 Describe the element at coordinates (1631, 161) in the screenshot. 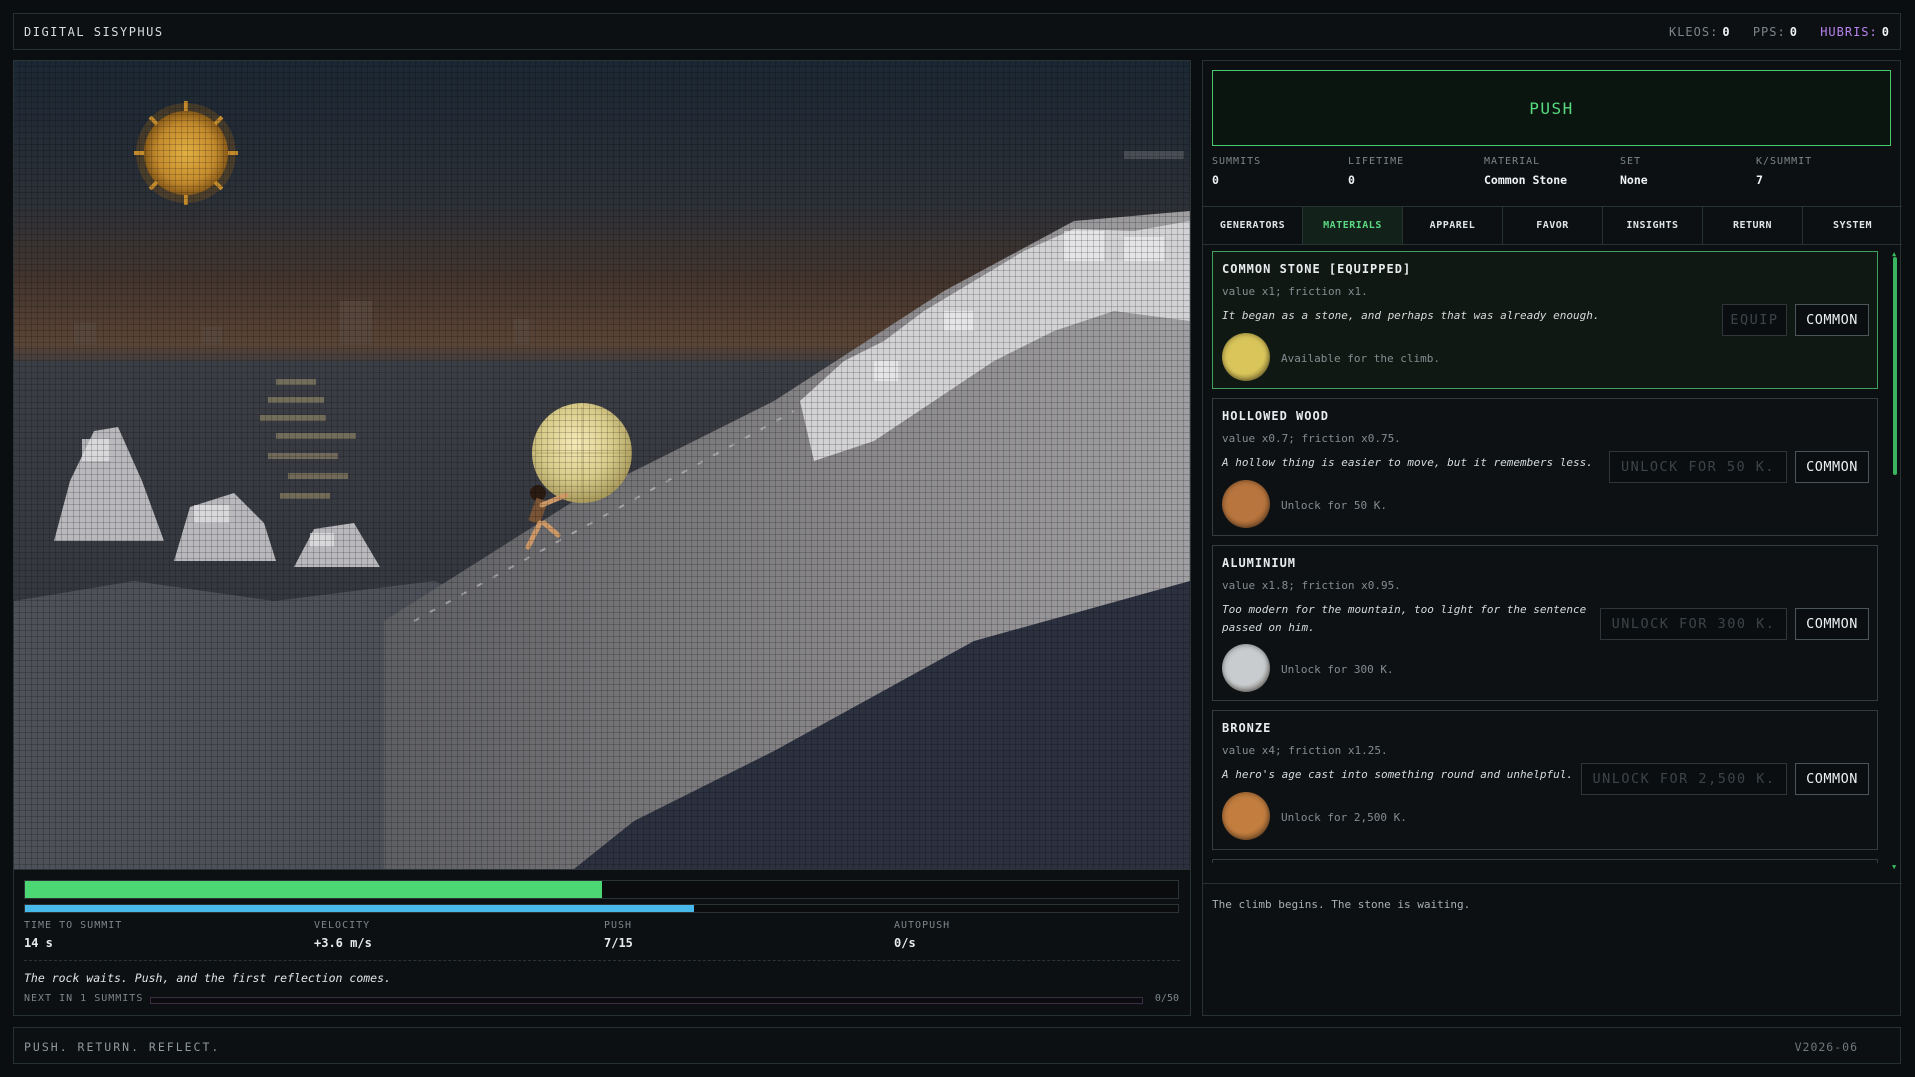

I see `stat-label: SET` at that location.